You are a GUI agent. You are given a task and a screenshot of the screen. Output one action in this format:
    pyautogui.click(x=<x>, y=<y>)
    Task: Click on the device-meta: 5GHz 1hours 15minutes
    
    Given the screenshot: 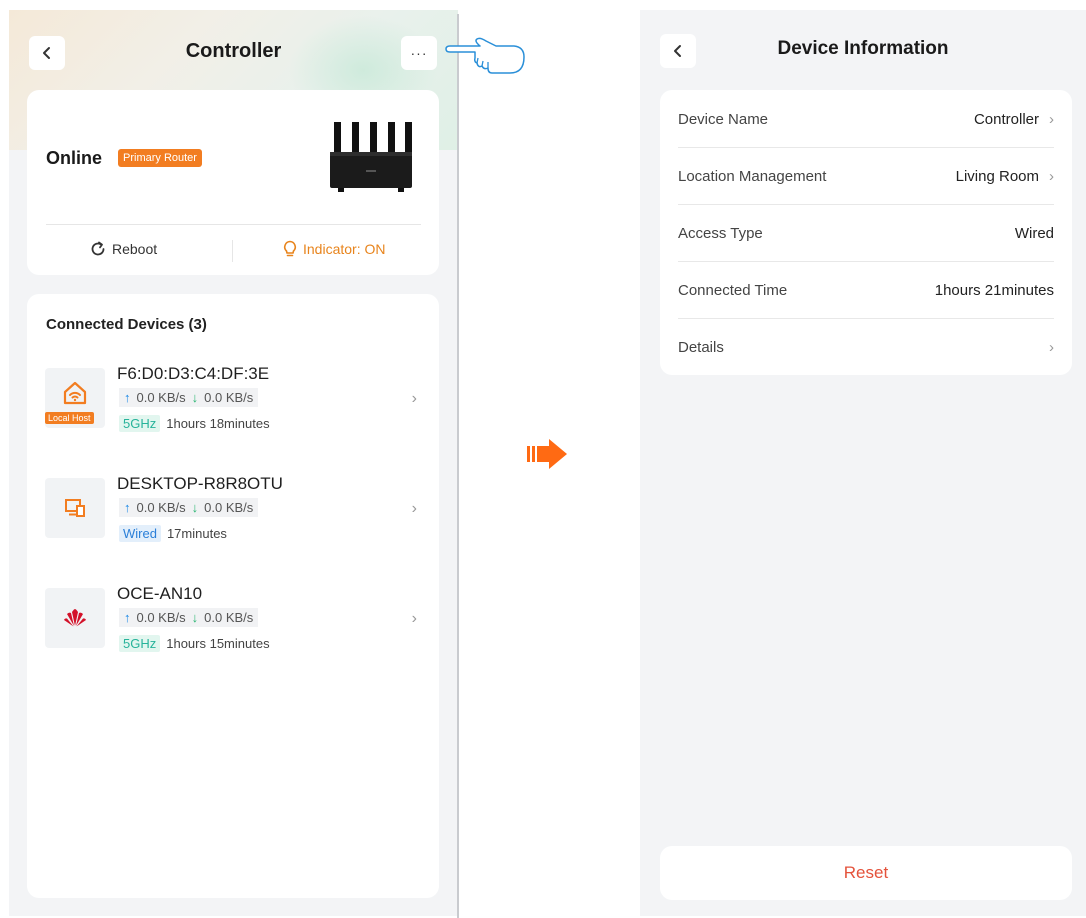 What is the action you would take?
    pyautogui.click(x=194, y=643)
    